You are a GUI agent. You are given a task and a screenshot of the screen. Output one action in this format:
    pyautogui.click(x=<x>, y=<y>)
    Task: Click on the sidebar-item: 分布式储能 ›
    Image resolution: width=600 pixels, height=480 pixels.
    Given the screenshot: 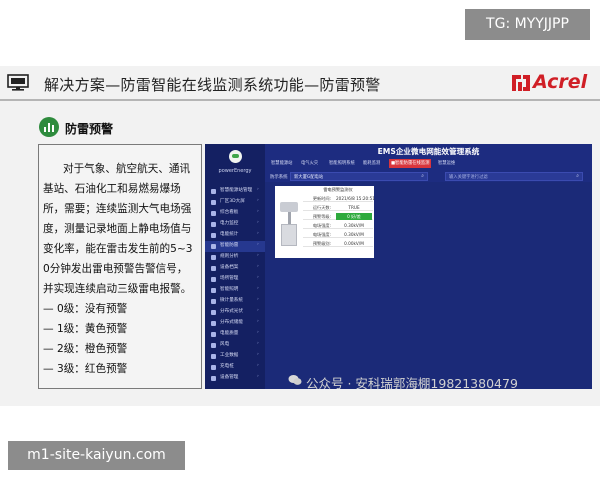 What is the action you would take?
    pyautogui.click(x=235, y=323)
    